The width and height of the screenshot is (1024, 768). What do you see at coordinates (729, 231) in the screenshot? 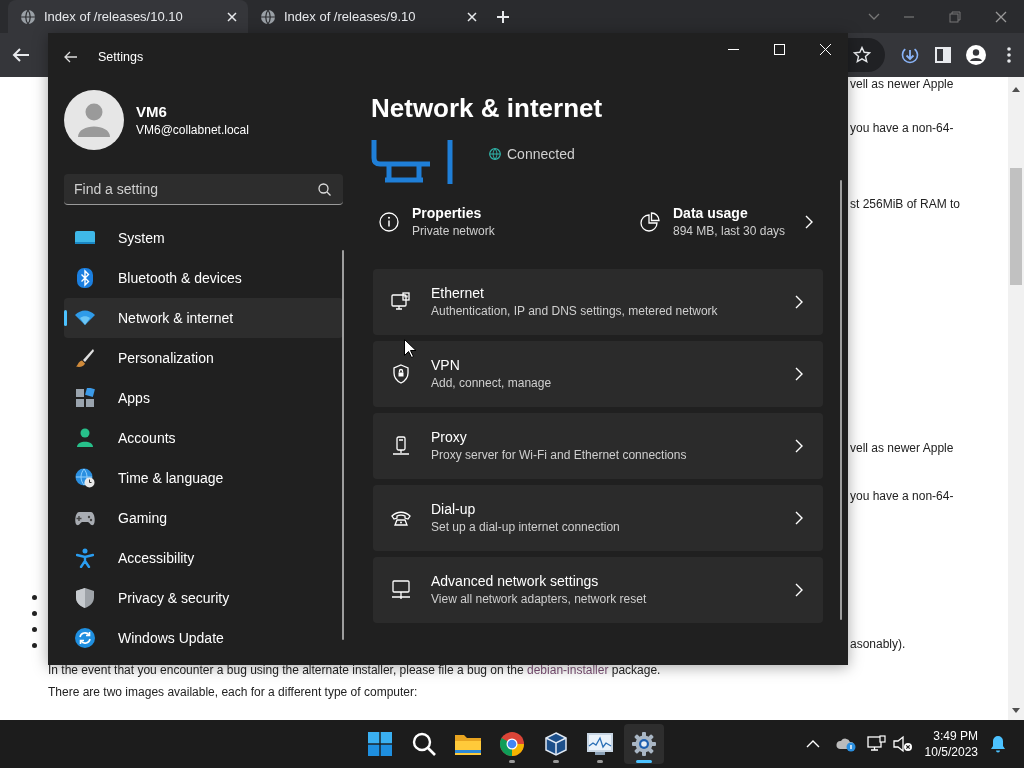
I see `item-description: 894 MB, last 30 days` at bounding box center [729, 231].